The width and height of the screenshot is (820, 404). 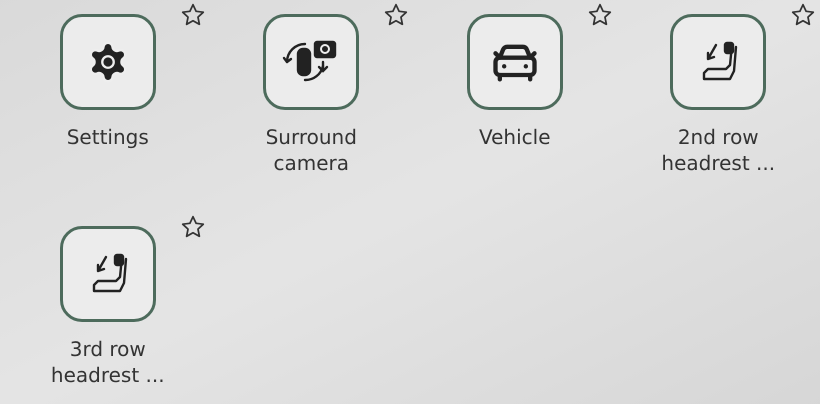 I want to click on tile-label: Vehicle, so click(x=515, y=137).